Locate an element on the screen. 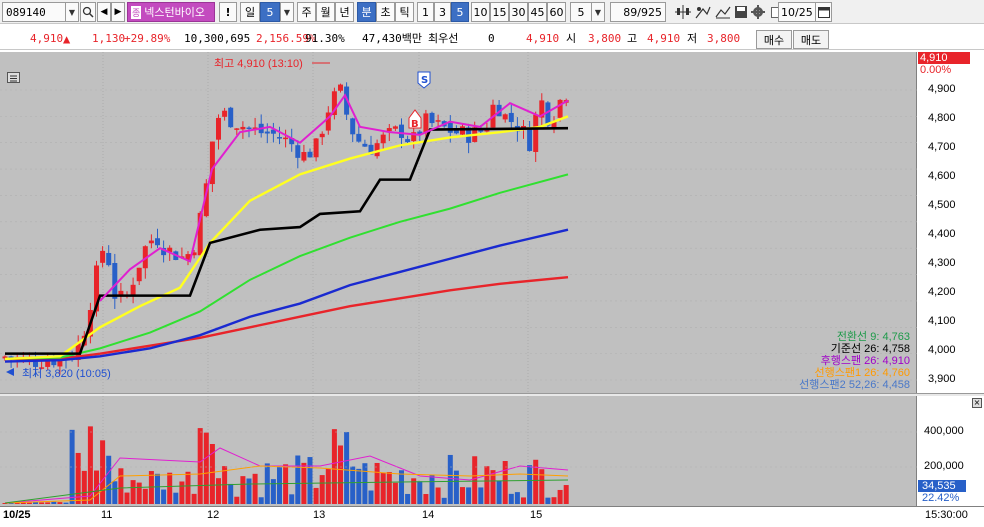 Image resolution: width=984 pixels, height=527 pixels. cycle-label: 년 is located at coordinates (344, 12).